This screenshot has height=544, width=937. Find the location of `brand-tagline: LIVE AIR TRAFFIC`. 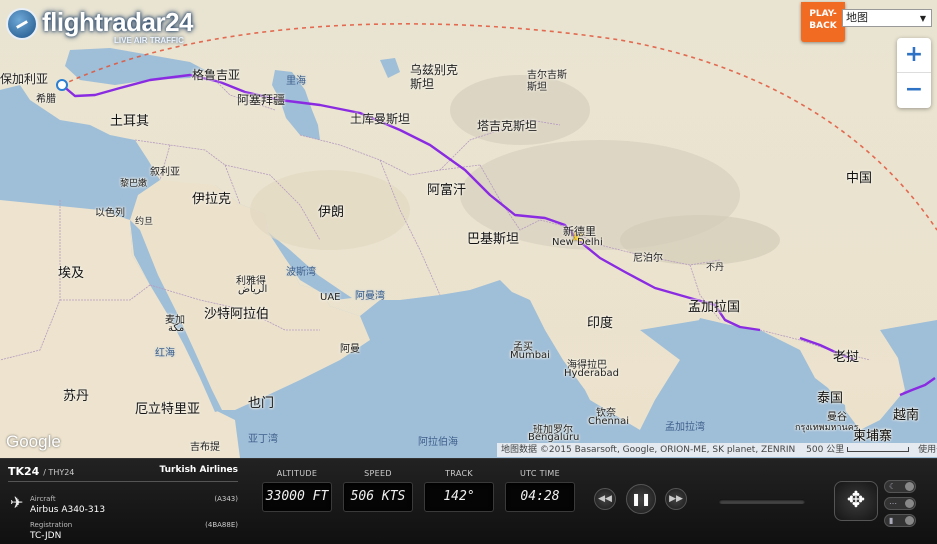

brand-tagline: LIVE AIR TRAFFIC is located at coordinates (149, 40).